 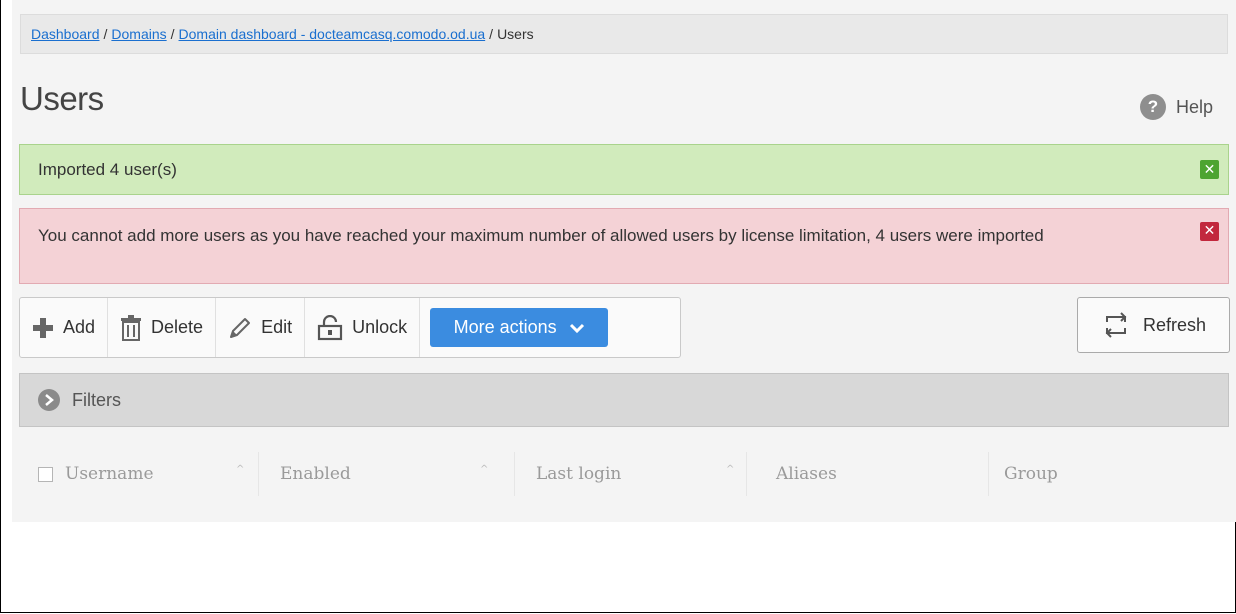 What do you see at coordinates (177, 327) in the screenshot?
I see `delete-label: Delete` at bounding box center [177, 327].